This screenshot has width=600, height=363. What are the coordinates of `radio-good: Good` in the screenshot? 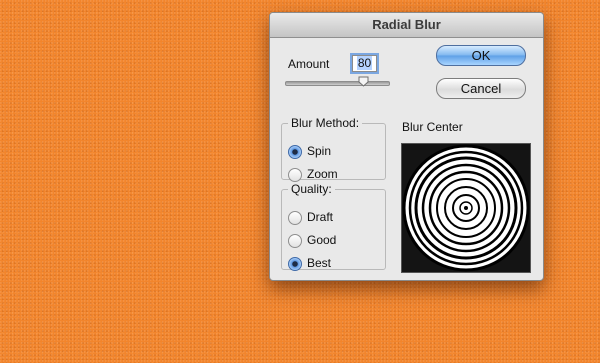 It's located at (328, 241).